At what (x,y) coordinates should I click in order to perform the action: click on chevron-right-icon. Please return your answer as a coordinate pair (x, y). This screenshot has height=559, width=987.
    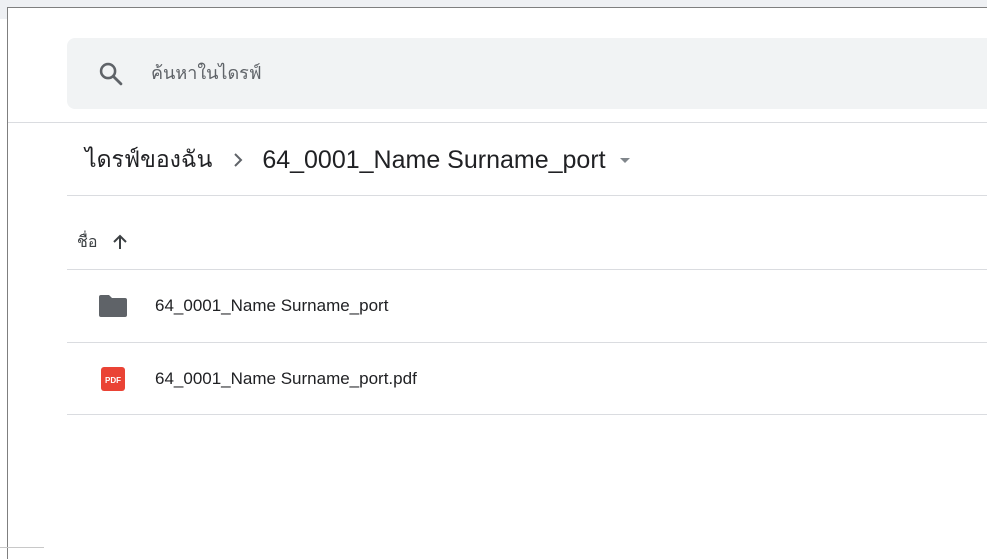
    Looking at the image, I should click on (238, 160).